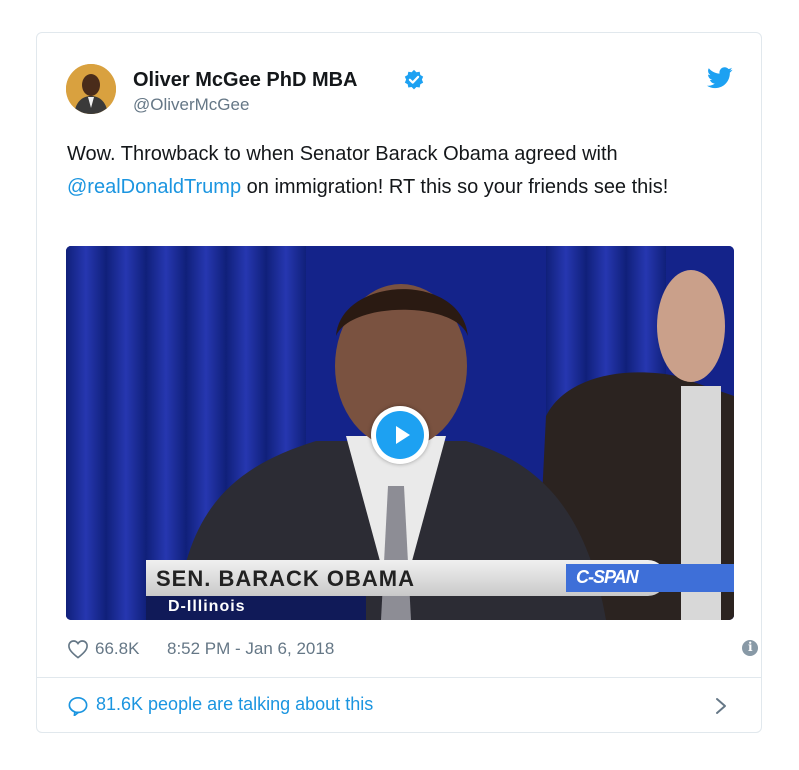  I want to click on speech-bubble-icon, so click(78, 706).